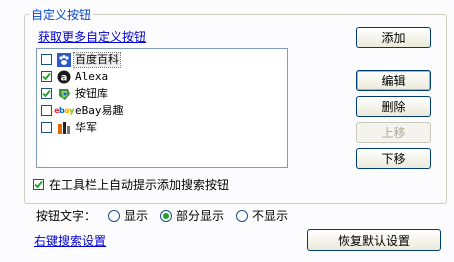 The width and height of the screenshot is (454, 262). I want to click on radio-label: 不显示, so click(270, 216).